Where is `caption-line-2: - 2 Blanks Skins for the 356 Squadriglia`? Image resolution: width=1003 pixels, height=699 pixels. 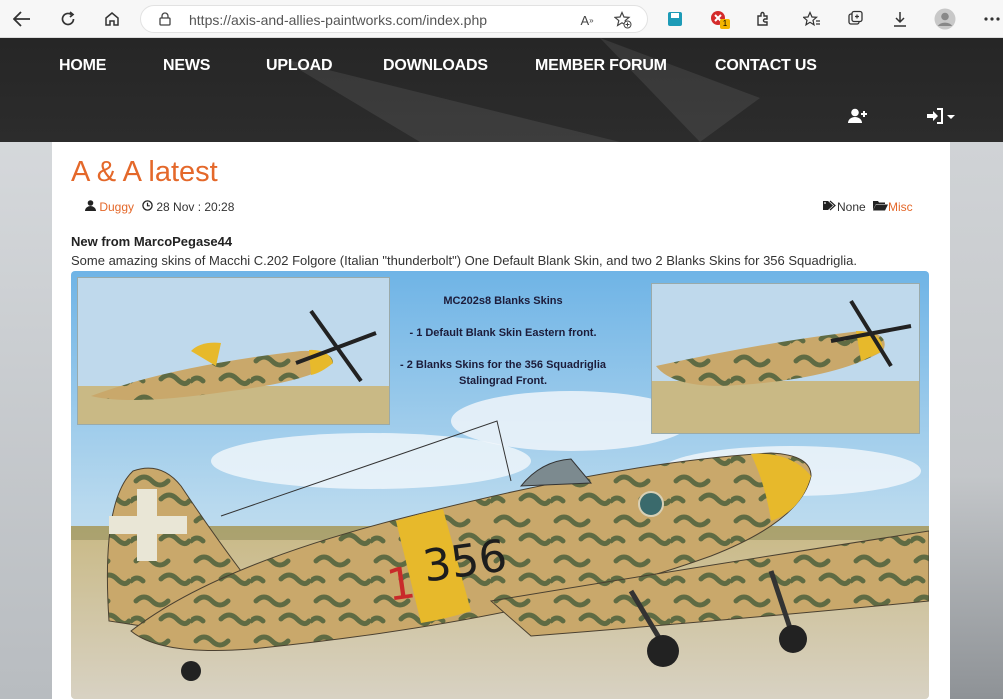
caption-line-2: - 2 Blanks Skins for the 356 Squadriglia is located at coordinates (502, 365).